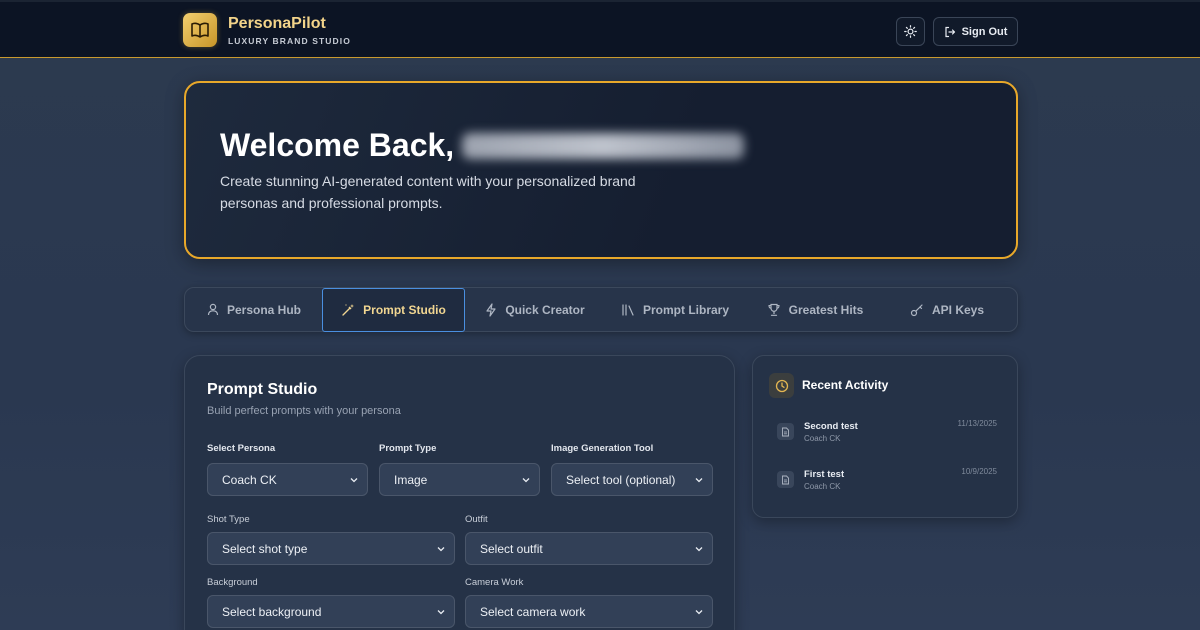 Image resolution: width=1200 pixels, height=630 pixels. What do you see at coordinates (781, 385) in the screenshot?
I see `clock-icon` at bounding box center [781, 385].